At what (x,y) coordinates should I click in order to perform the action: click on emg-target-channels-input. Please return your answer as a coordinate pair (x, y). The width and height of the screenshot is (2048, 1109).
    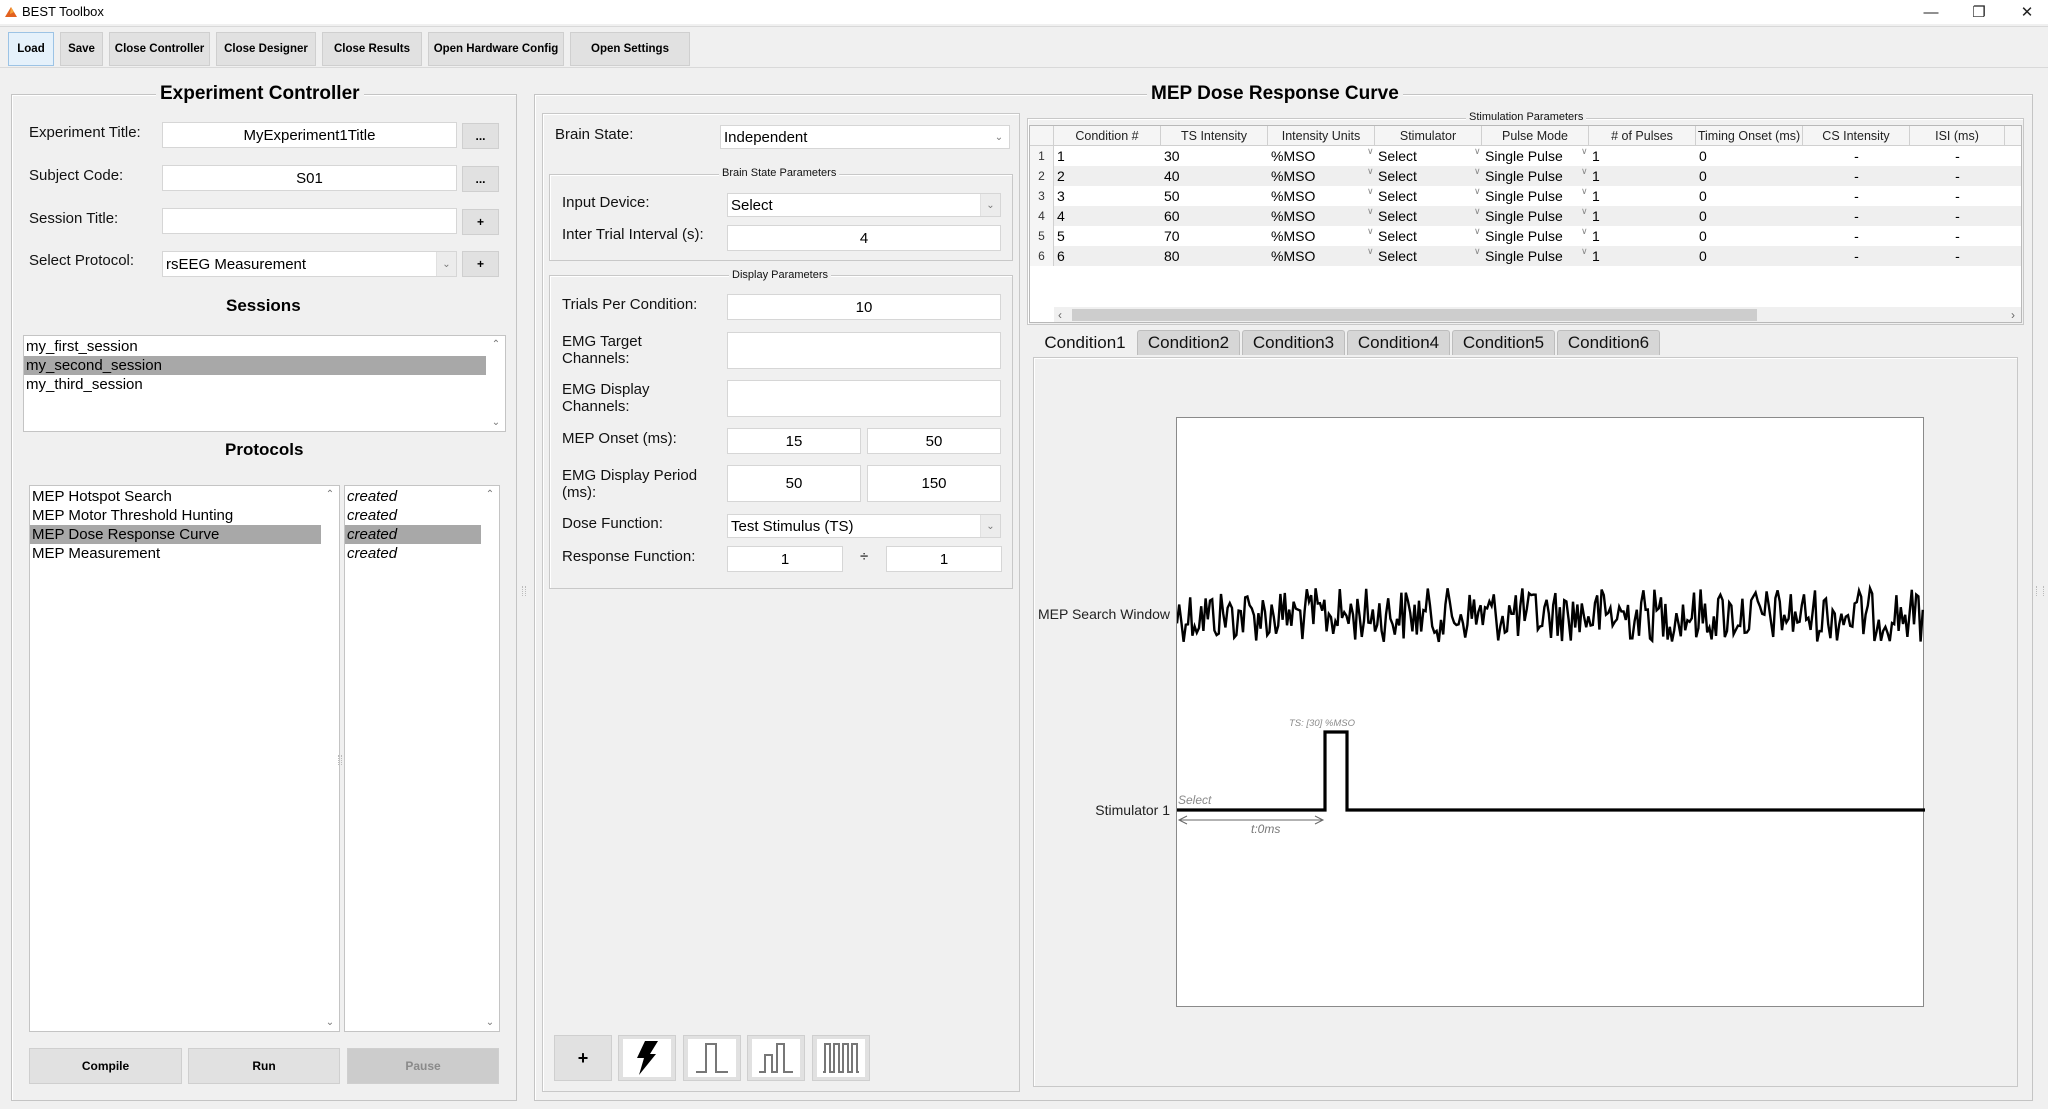
    Looking at the image, I should click on (864, 350).